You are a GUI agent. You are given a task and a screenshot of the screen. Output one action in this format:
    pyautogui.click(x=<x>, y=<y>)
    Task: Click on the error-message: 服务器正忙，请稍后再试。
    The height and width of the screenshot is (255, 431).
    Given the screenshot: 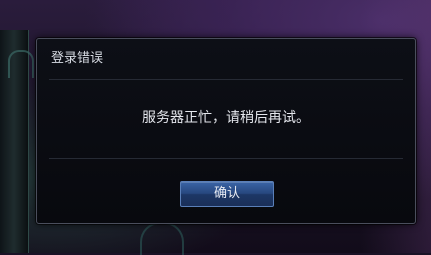 What is the action you would take?
    pyautogui.click(x=226, y=118)
    